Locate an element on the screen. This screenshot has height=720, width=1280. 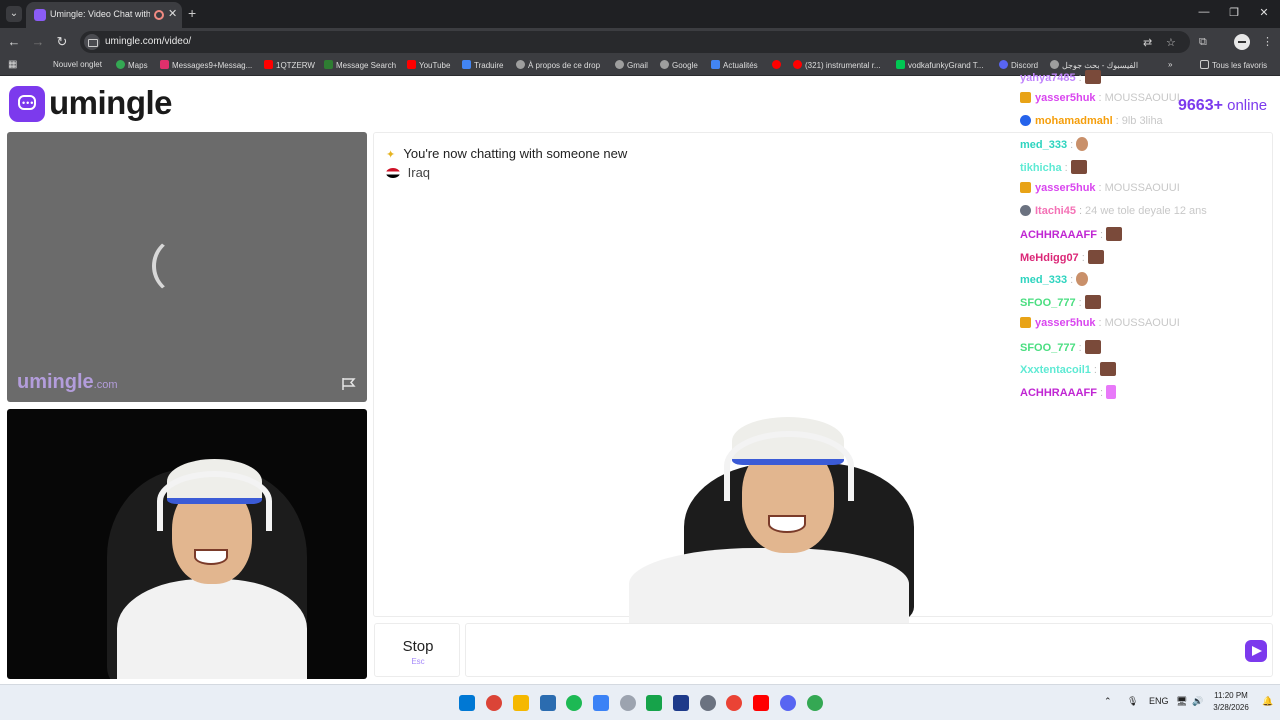
bookmark-item: Actualités is located at coordinates (734, 65).